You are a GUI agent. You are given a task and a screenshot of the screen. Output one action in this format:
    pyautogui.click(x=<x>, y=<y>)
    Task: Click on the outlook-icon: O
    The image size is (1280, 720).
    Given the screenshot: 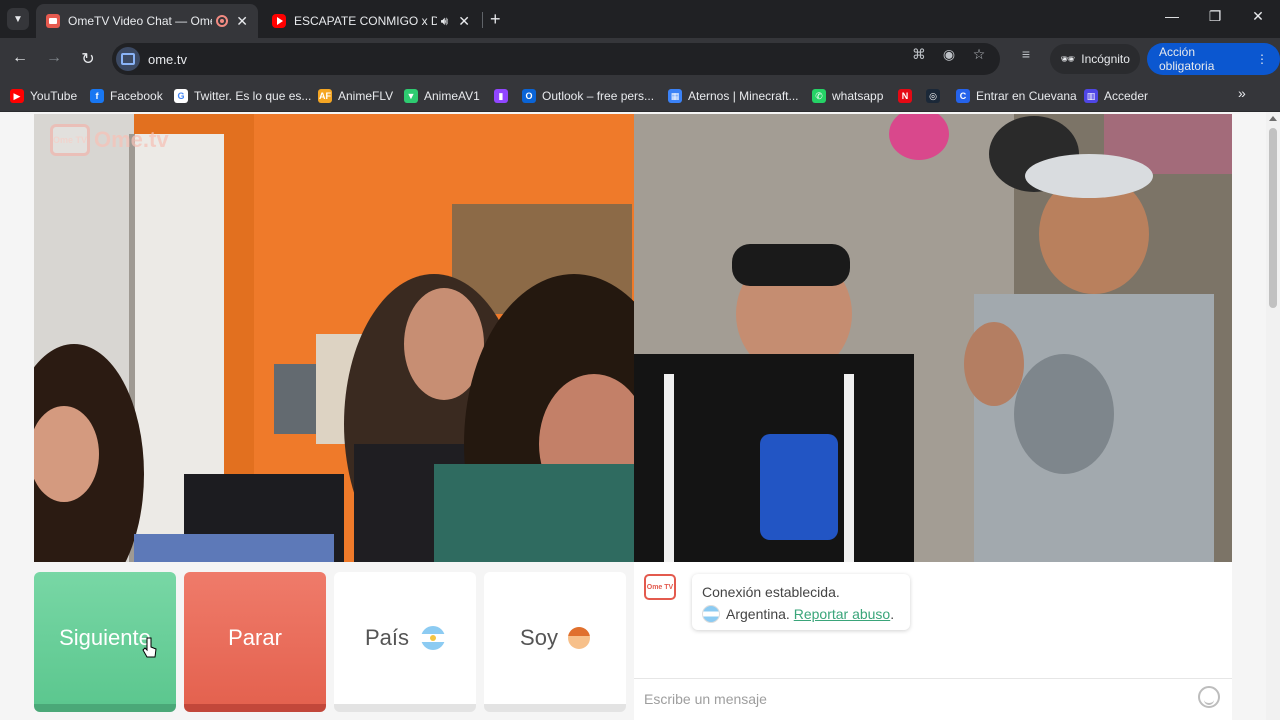 What is the action you would take?
    pyautogui.click(x=529, y=96)
    